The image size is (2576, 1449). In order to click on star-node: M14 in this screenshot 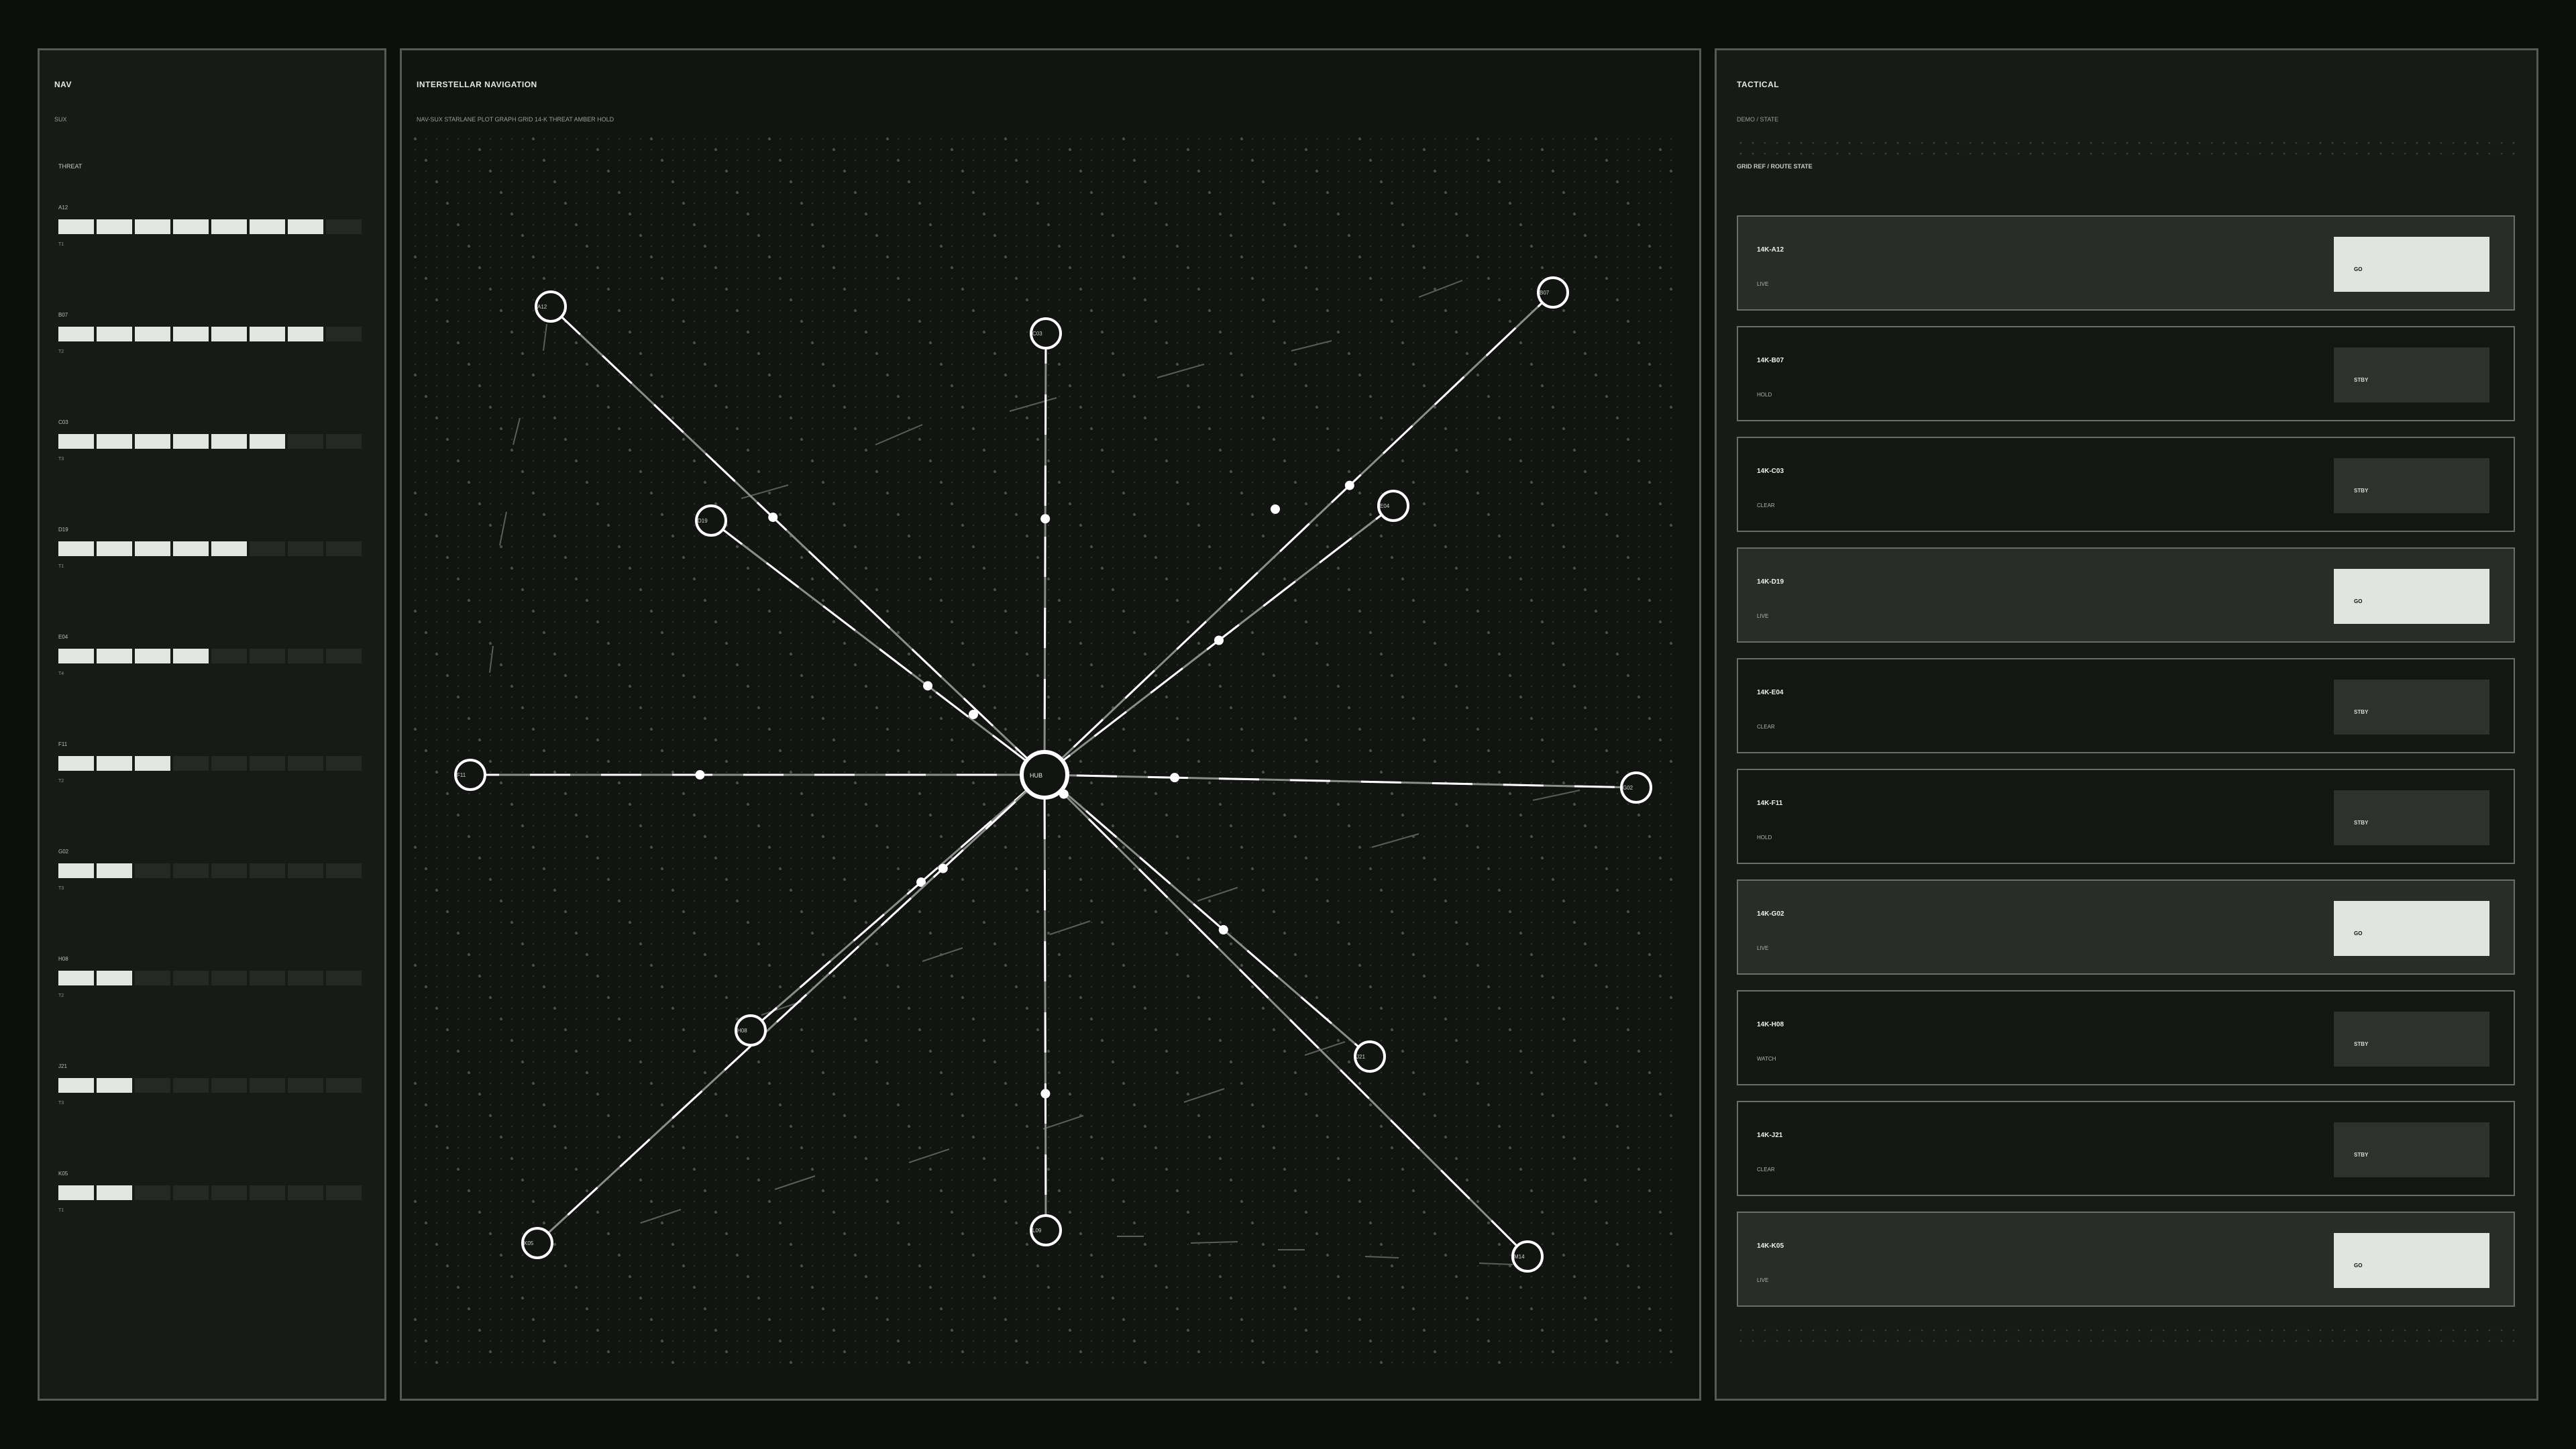, I will do `click(1527, 1256)`.